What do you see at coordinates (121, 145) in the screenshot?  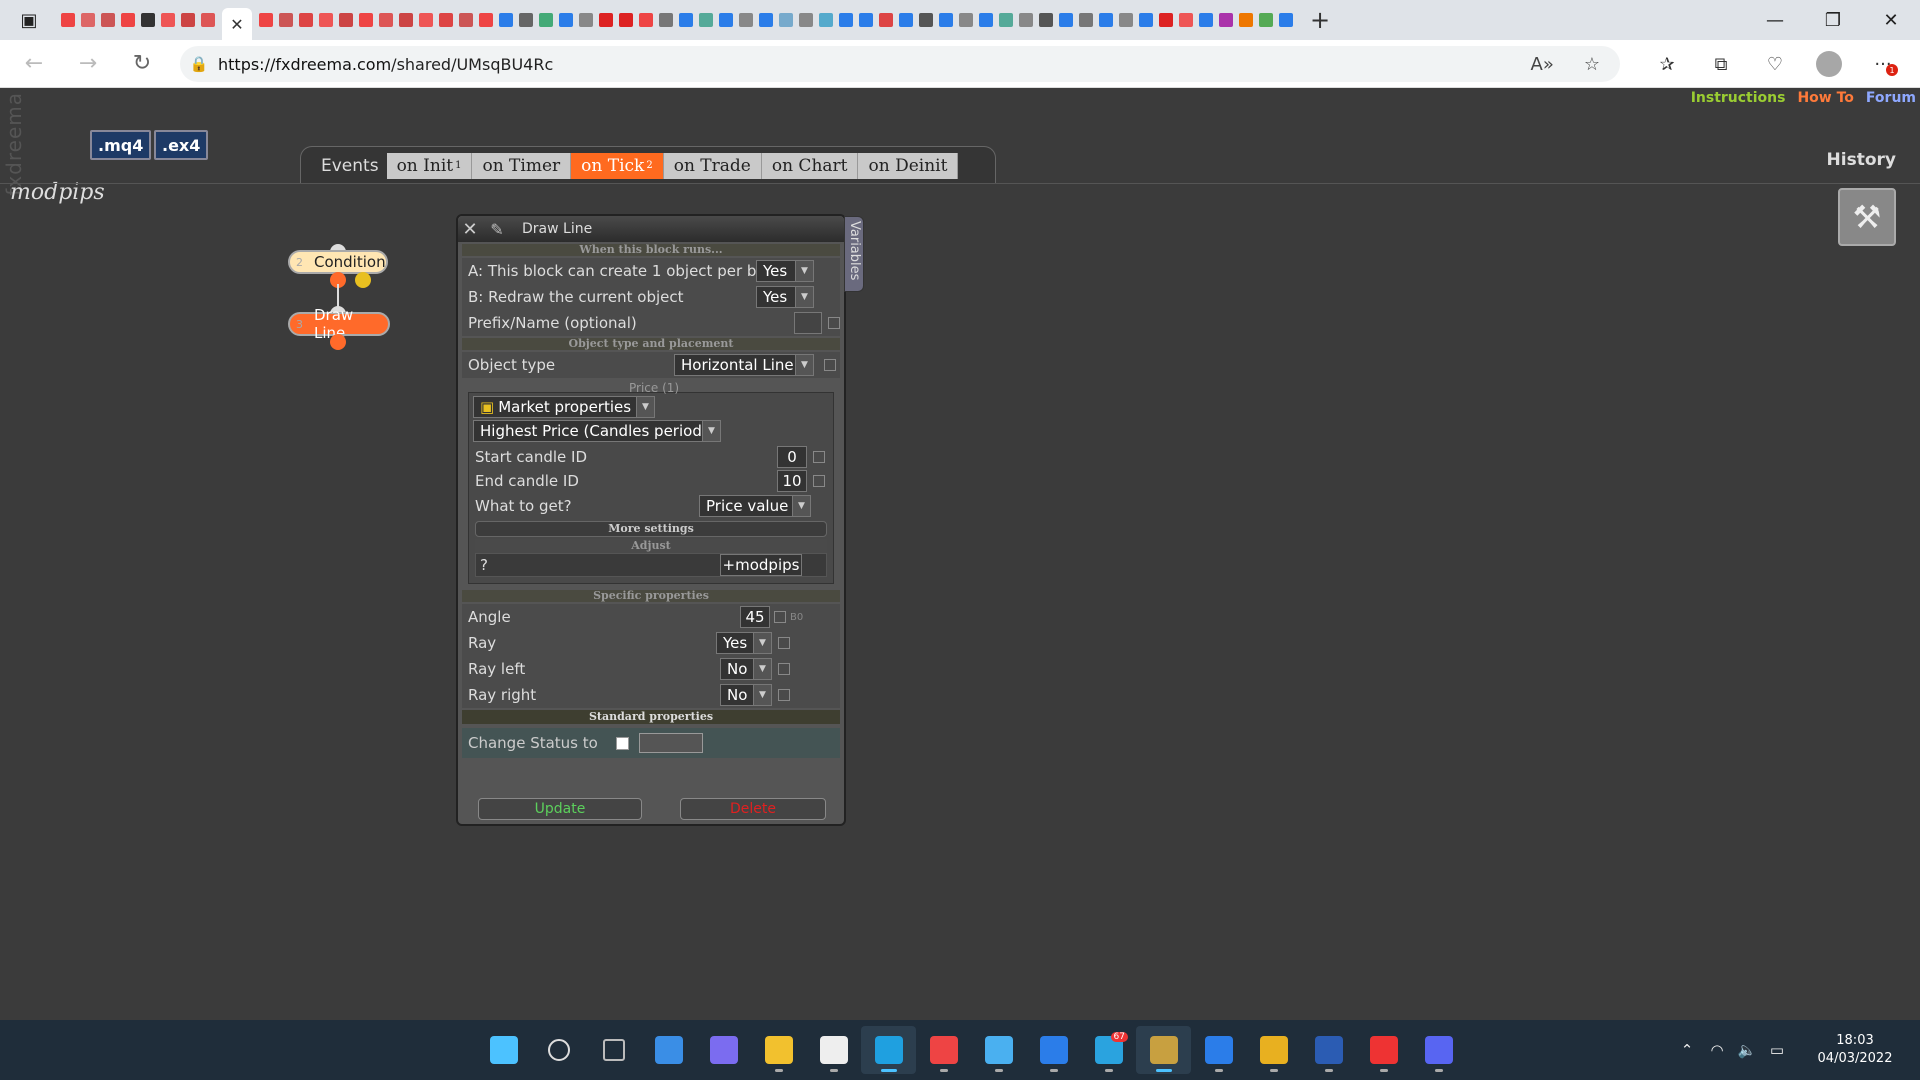 I see `mq4-button: .mq4` at bounding box center [121, 145].